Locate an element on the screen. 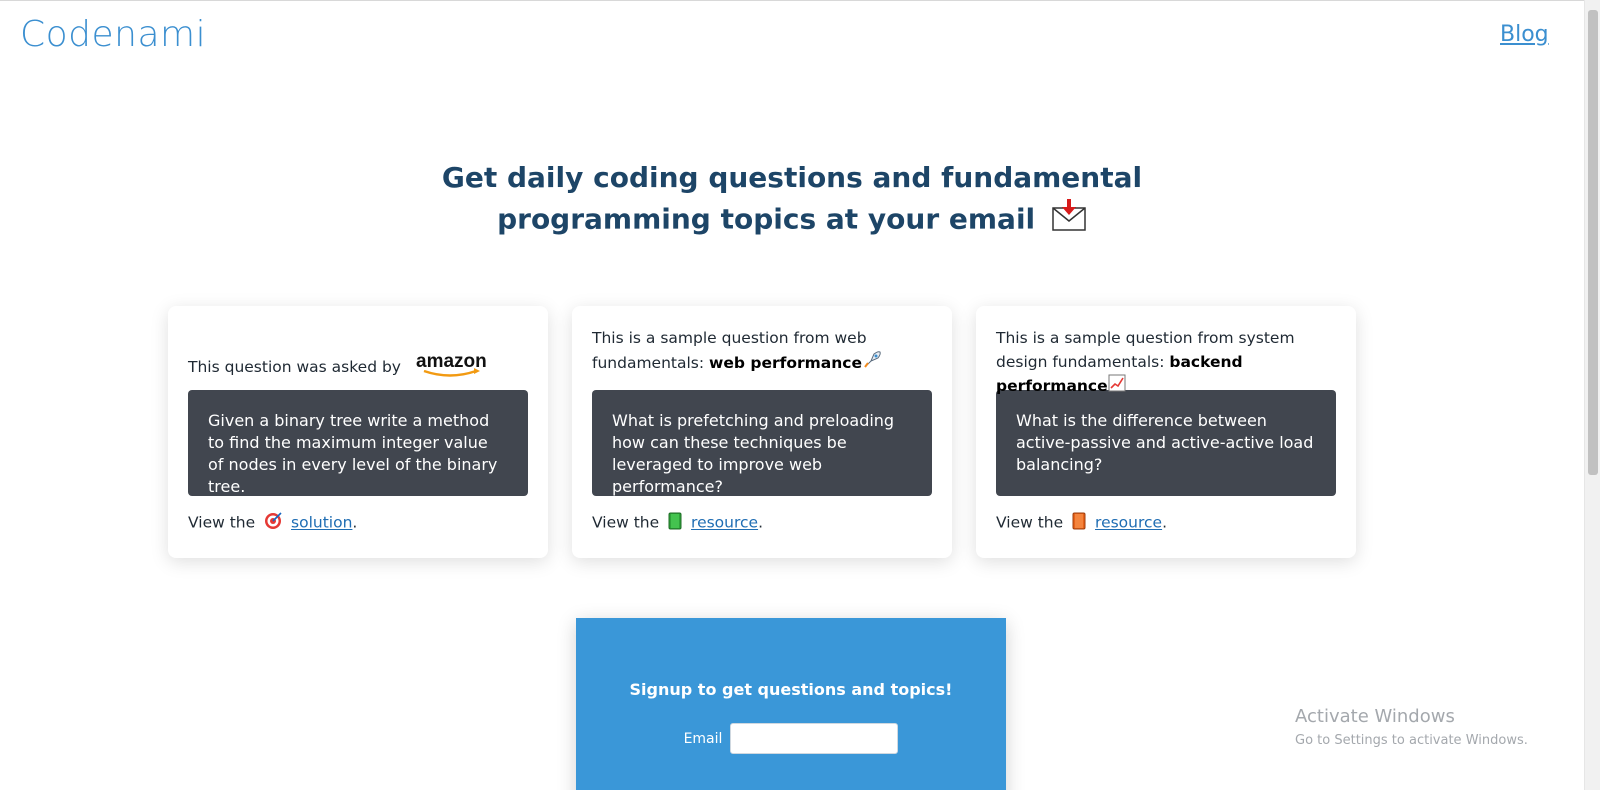 This screenshot has width=1600, height=790. email-label: Email is located at coordinates (703, 738).